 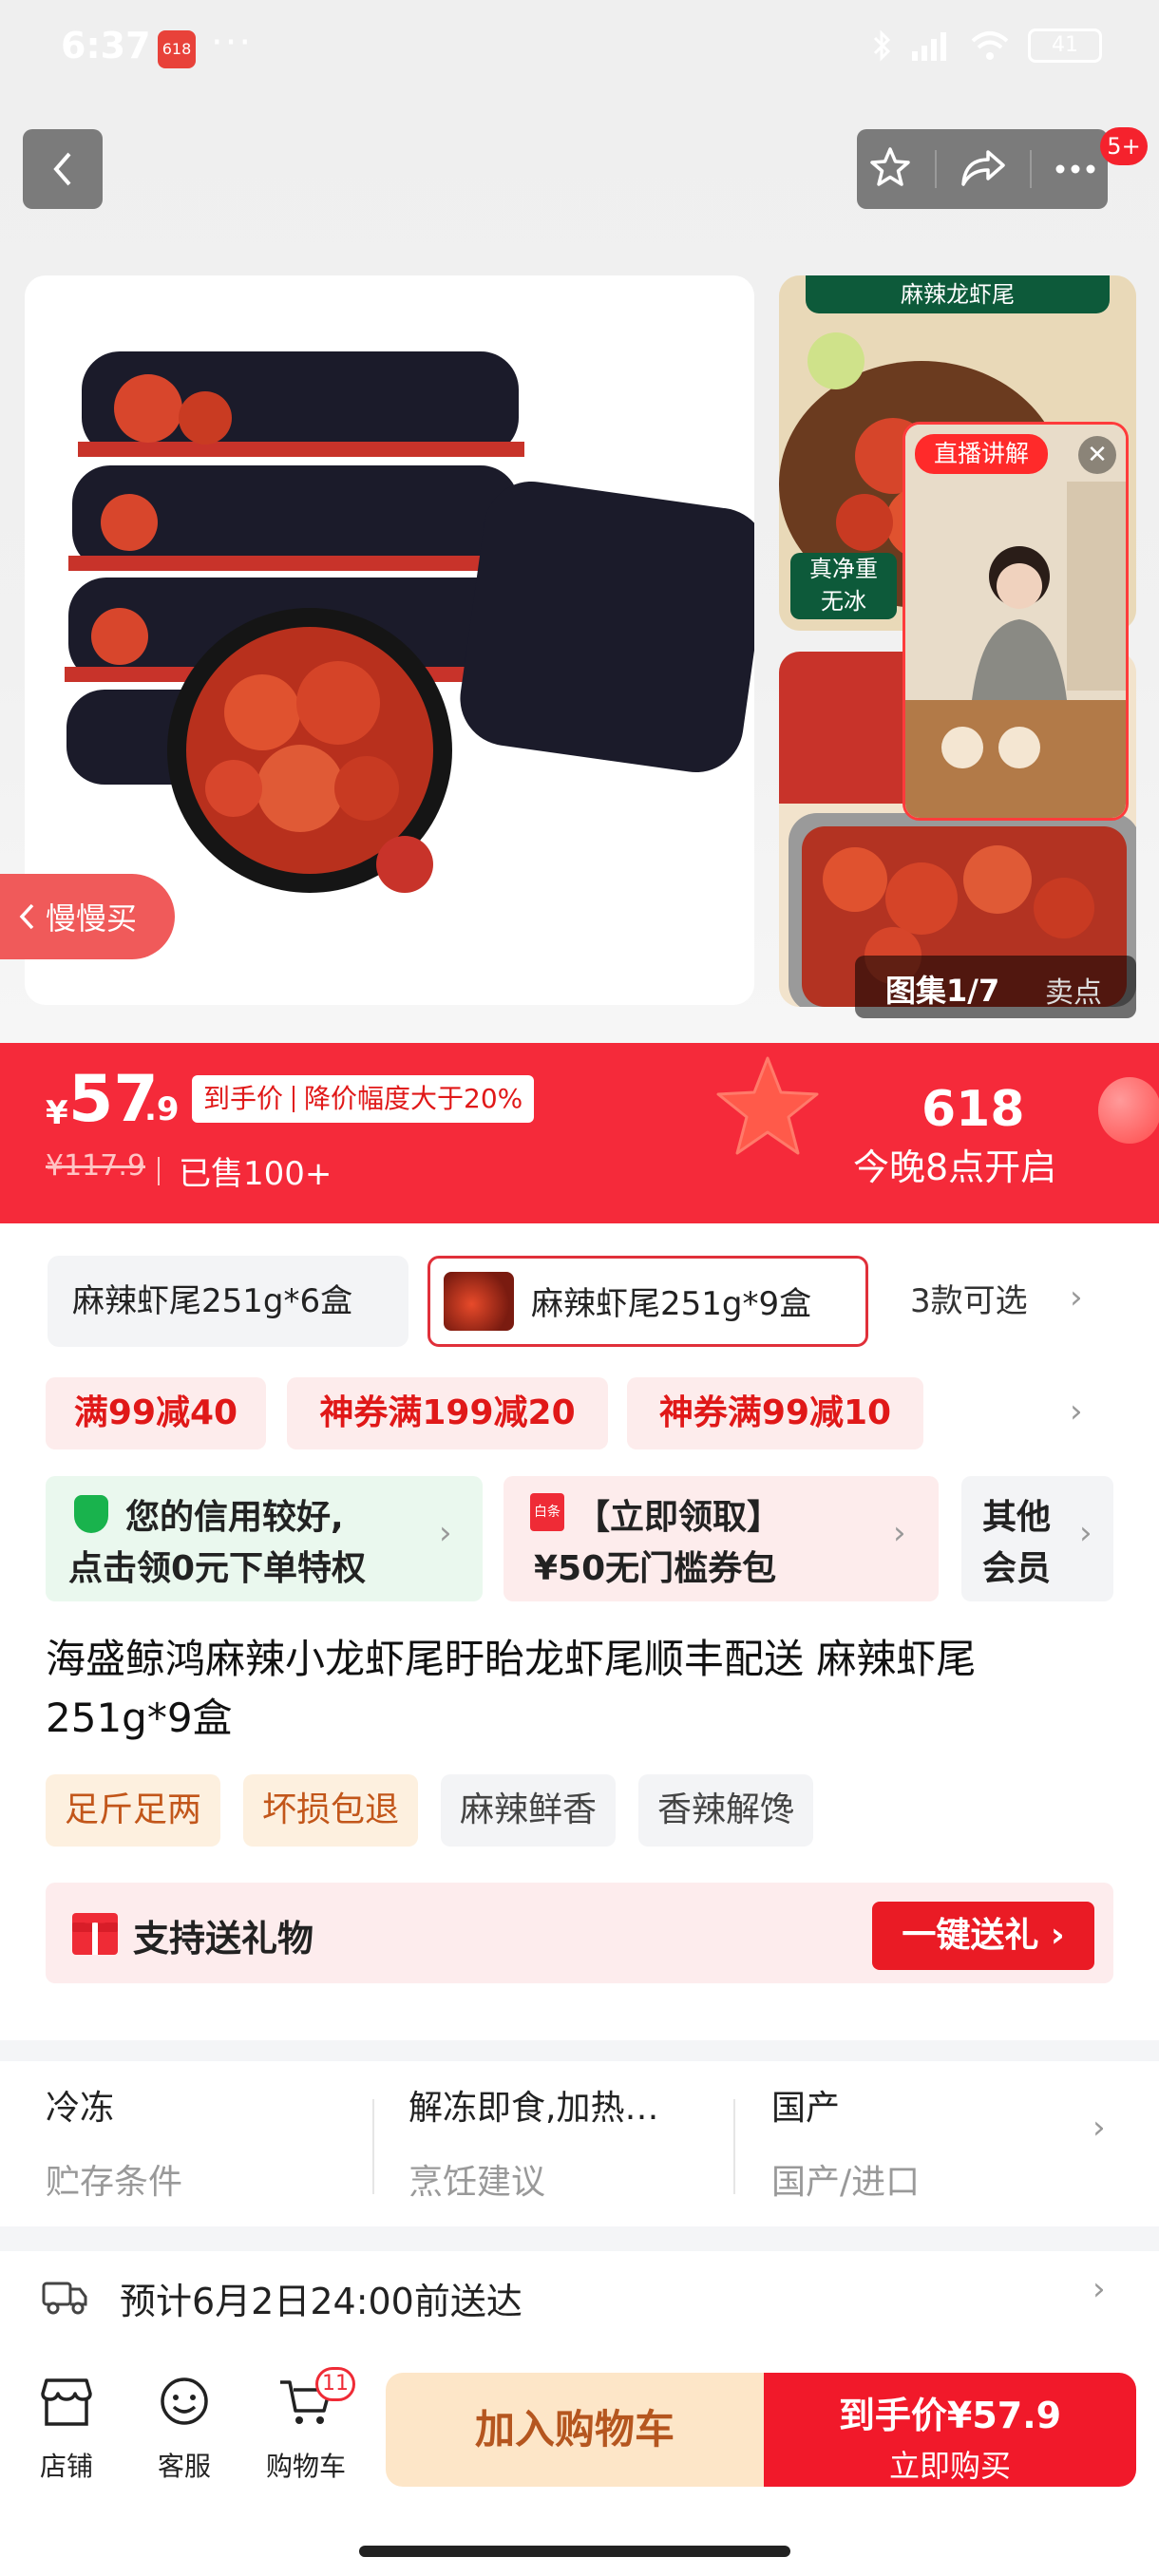 What do you see at coordinates (243, 1098) in the screenshot?
I see `final-price-label: 到手价` at bounding box center [243, 1098].